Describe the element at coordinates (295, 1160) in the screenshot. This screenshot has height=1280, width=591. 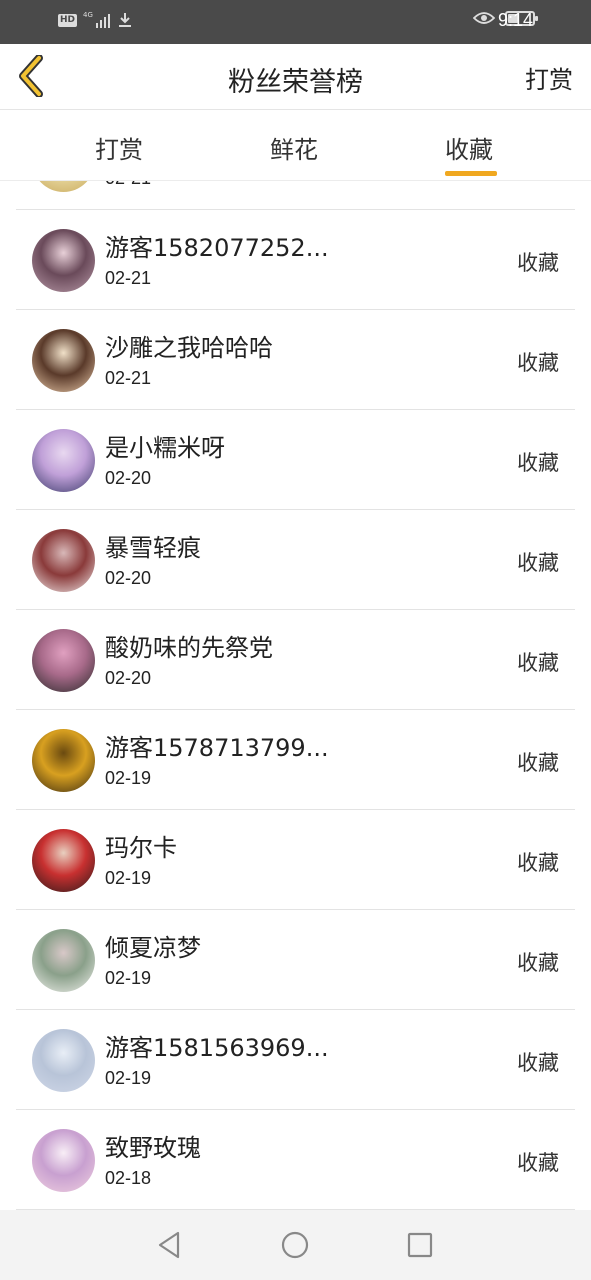
I see `list-item: 致野玫瑰 02-18 收藏` at that location.